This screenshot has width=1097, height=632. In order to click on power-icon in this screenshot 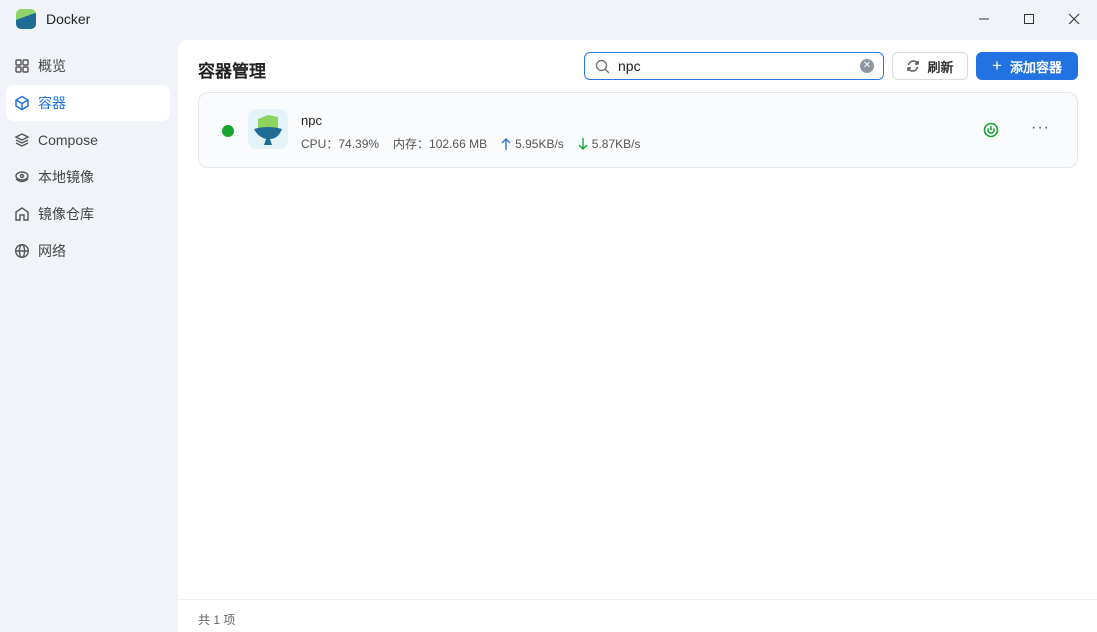, I will do `click(991, 130)`.